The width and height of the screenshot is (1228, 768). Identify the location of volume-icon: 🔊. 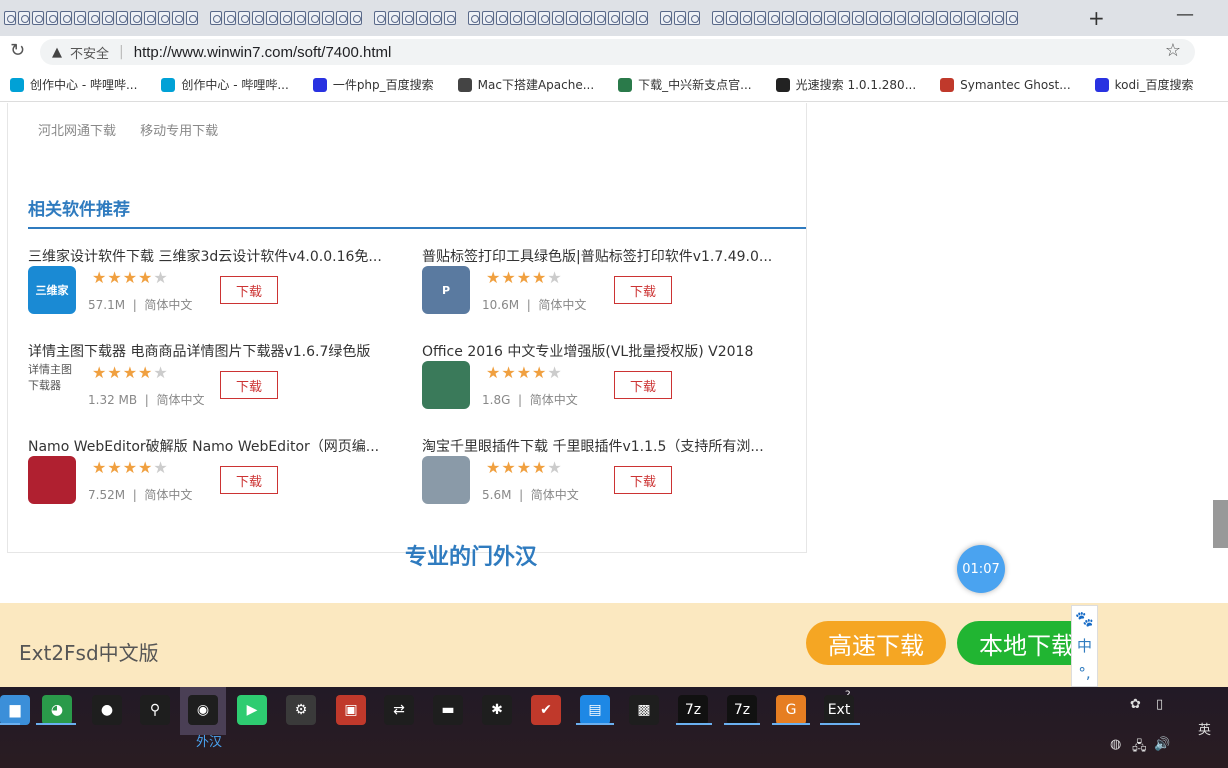
(1162, 744).